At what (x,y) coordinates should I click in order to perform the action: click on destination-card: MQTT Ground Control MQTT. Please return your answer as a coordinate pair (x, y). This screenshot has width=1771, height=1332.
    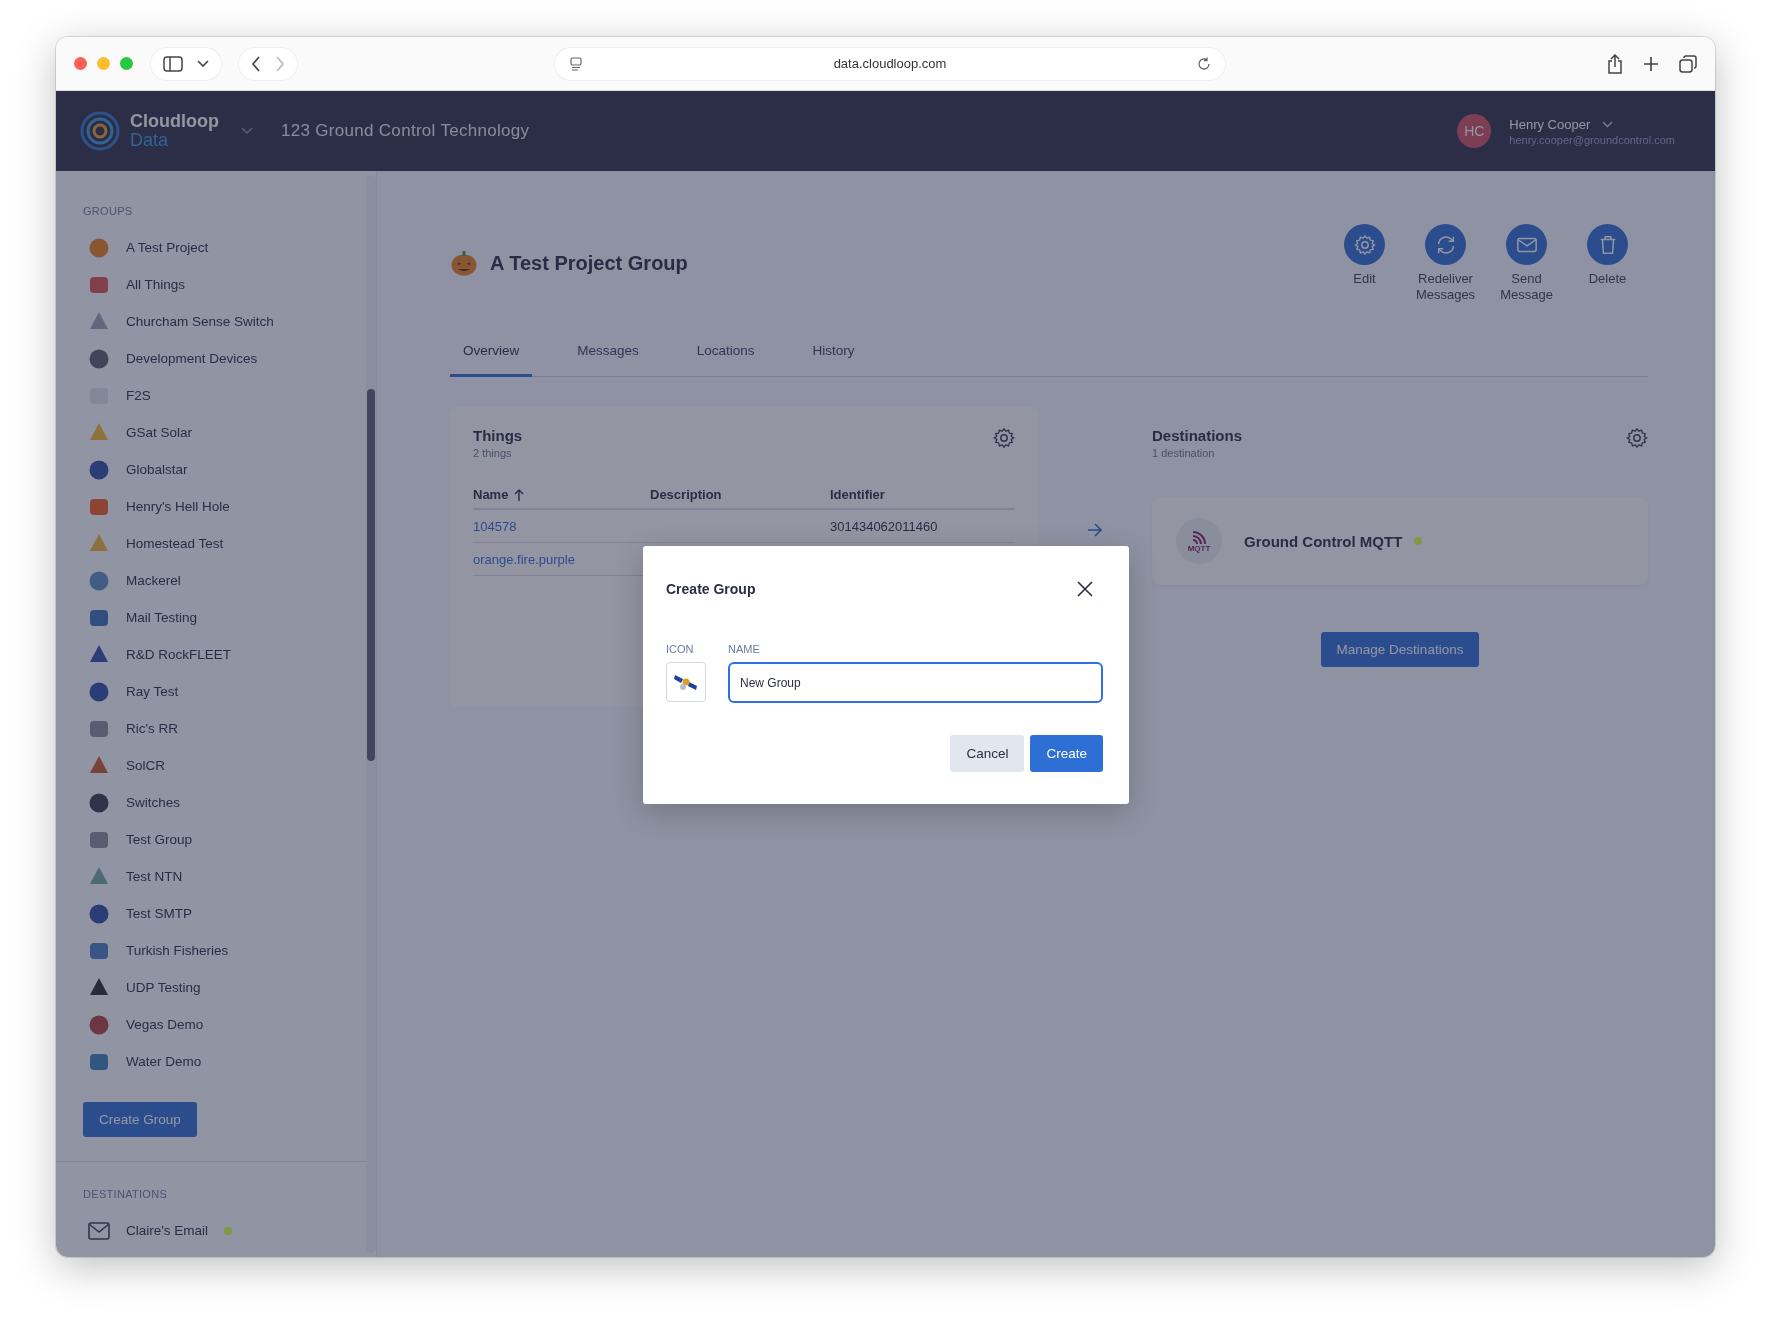
    Looking at the image, I should click on (1400, 541).